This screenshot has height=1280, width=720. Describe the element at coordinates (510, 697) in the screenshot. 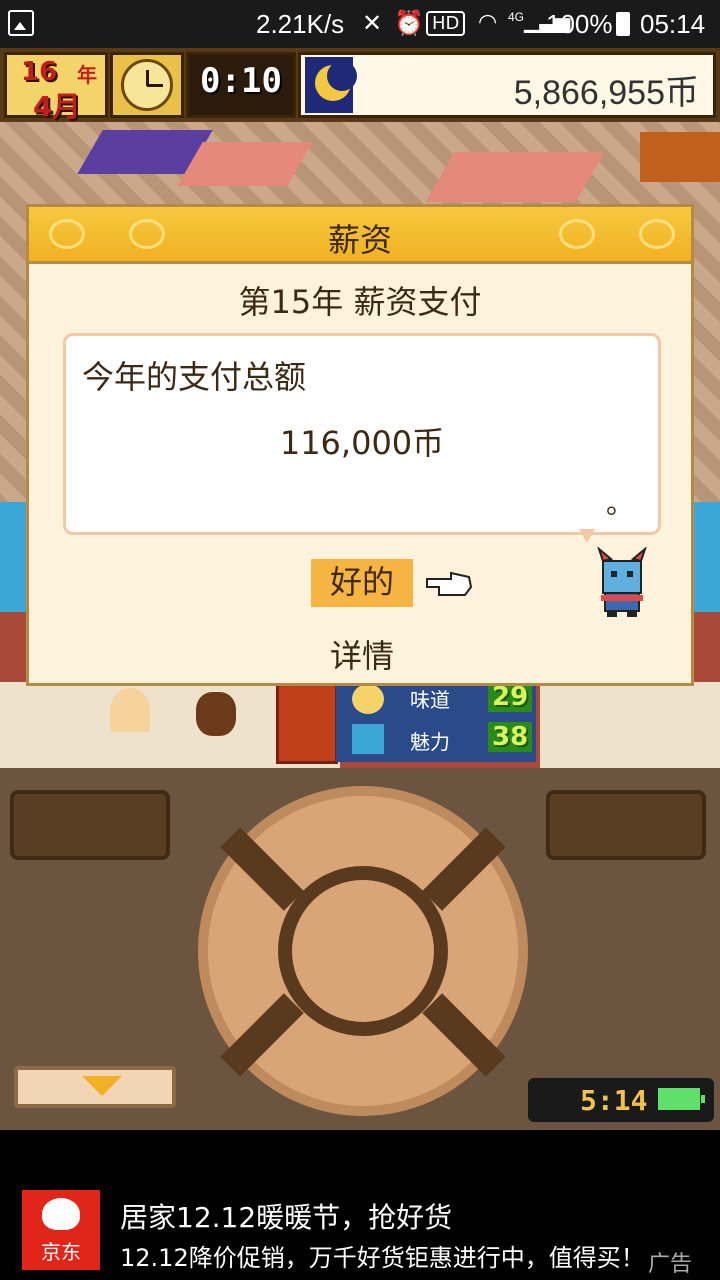

I see `stat-value-taste: 29` at that location.